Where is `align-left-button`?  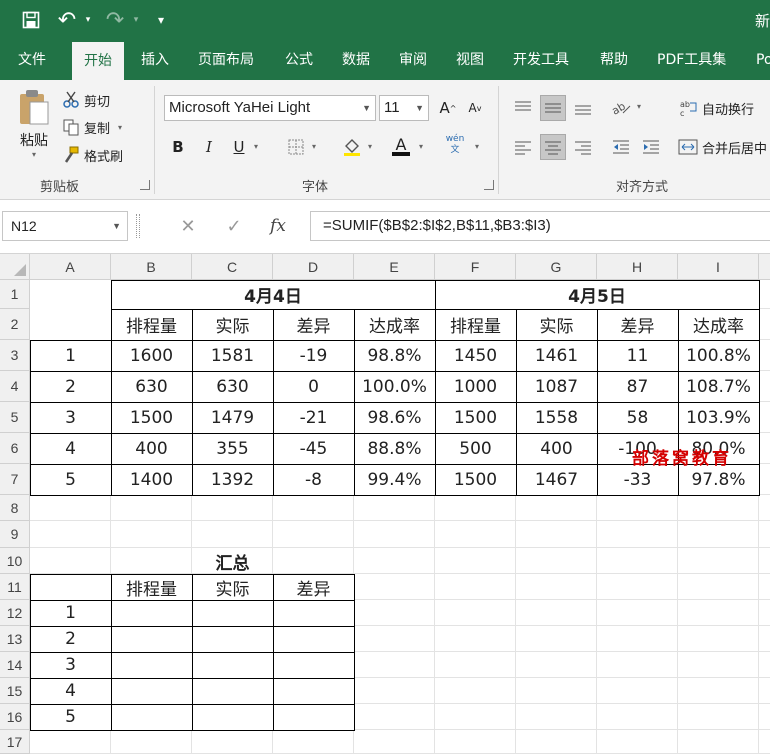
align-left-button is located at coordinates (523, 147).